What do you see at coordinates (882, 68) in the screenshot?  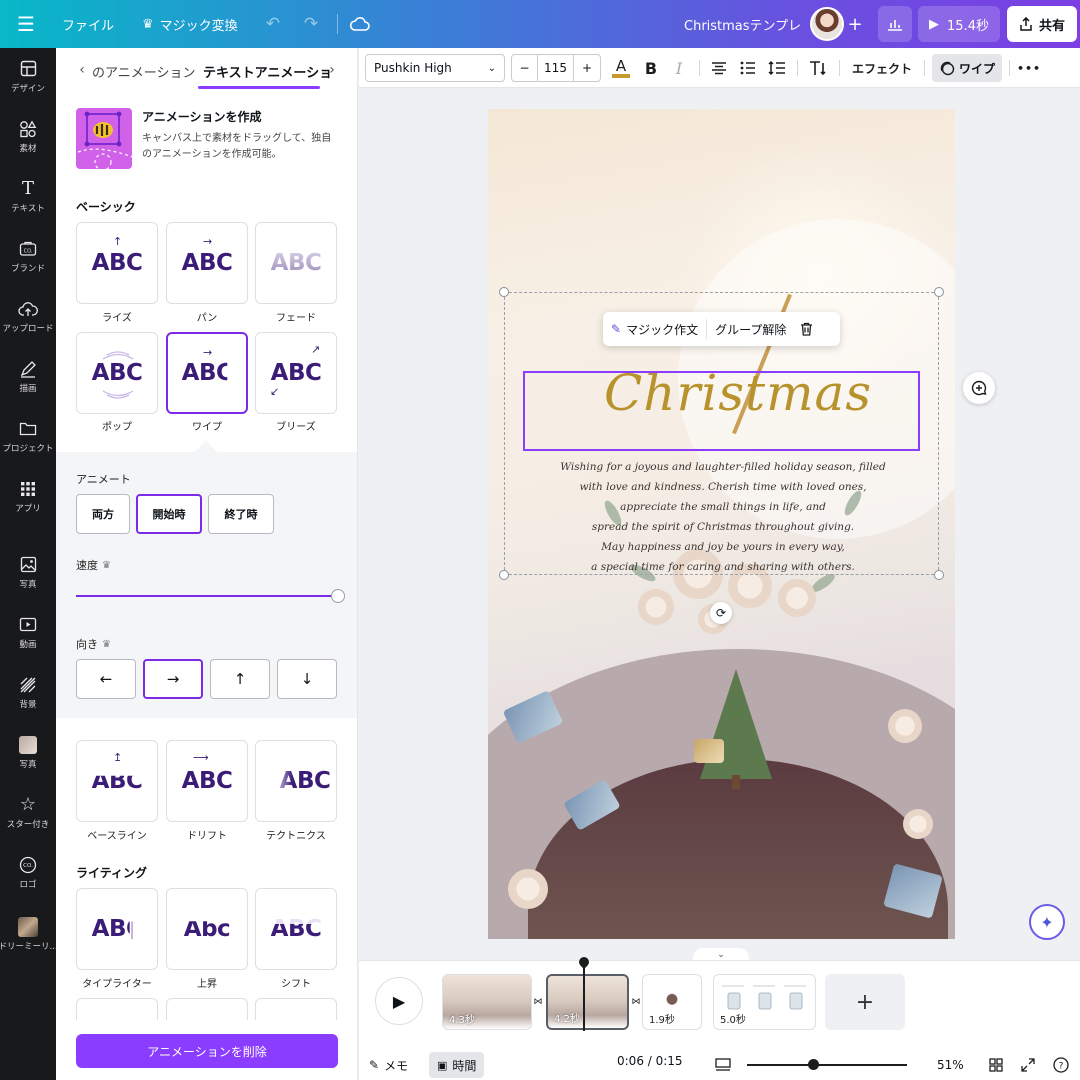 I see `effects-button: エフェクト` at bounding box center [882, 68].